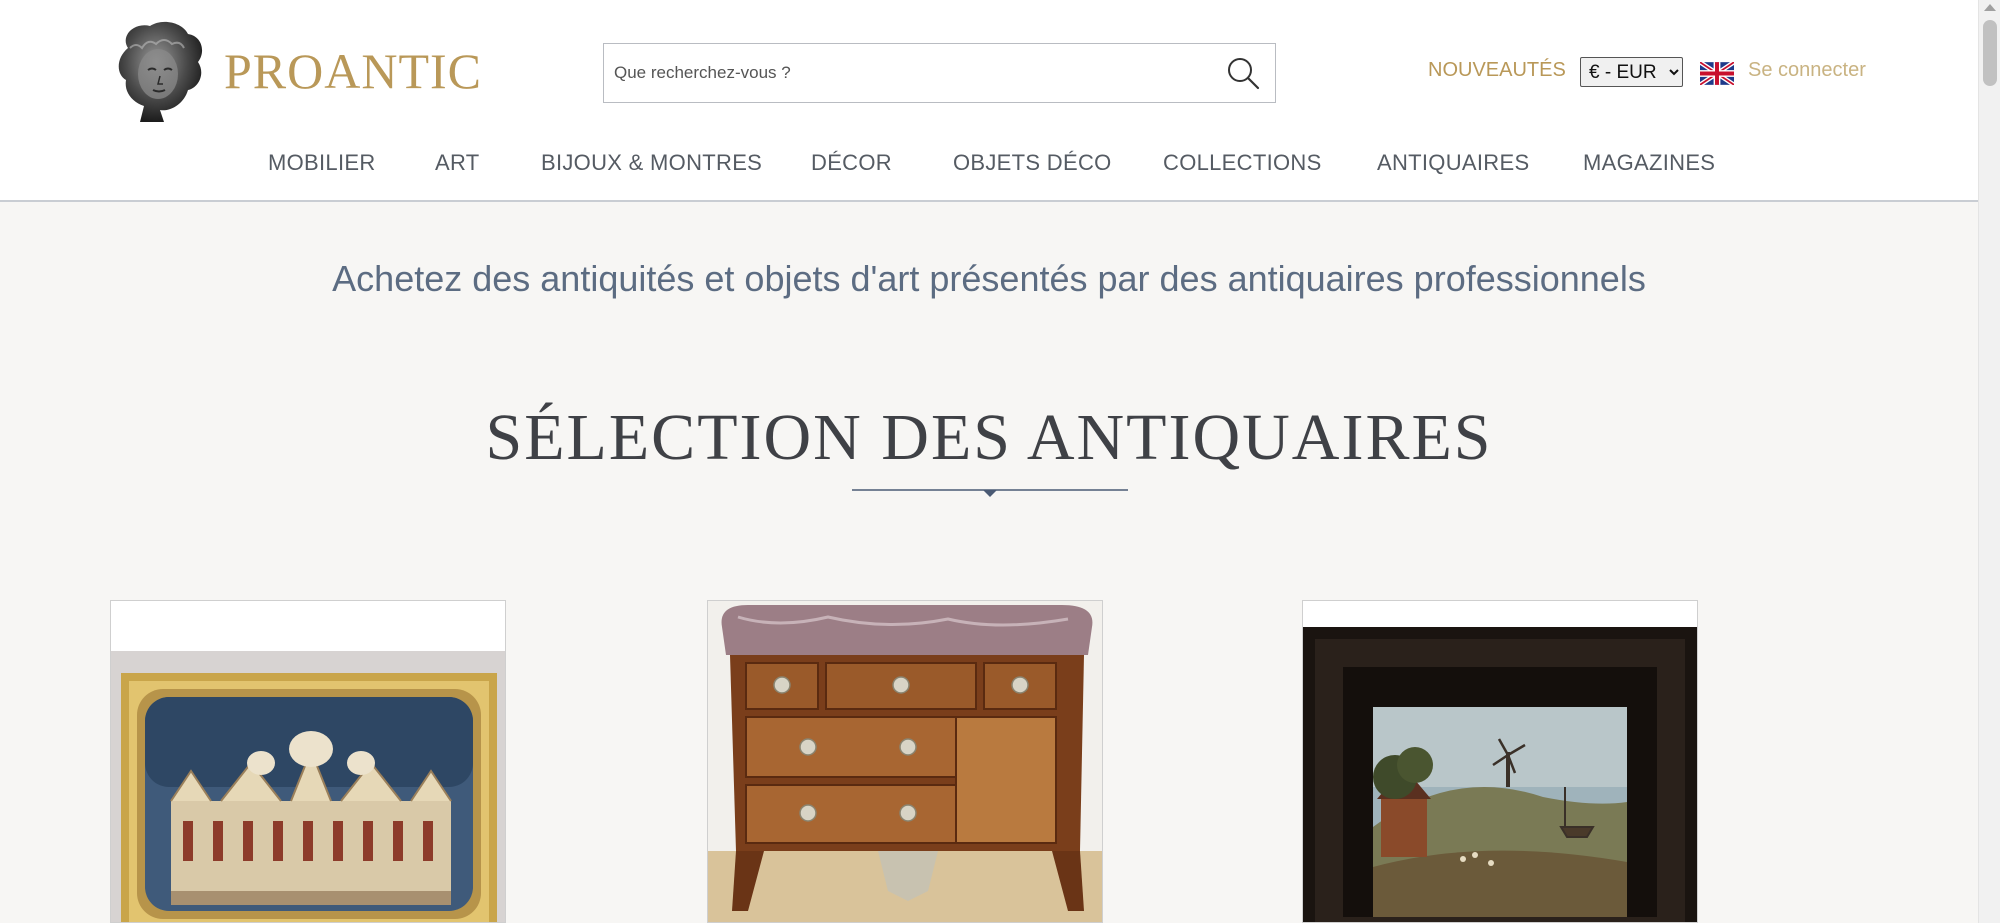  I want to click on nav-item-objets-deco: OBJETS DÉCO, so click(1032, 163).